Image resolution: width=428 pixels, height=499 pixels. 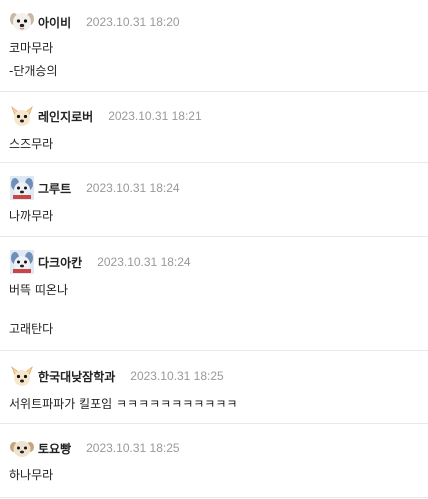 What do you see at coordinates (31, 216) in the screenshot?
I see `comment-text-line: 나까무라` at bounding box center [31, 216].